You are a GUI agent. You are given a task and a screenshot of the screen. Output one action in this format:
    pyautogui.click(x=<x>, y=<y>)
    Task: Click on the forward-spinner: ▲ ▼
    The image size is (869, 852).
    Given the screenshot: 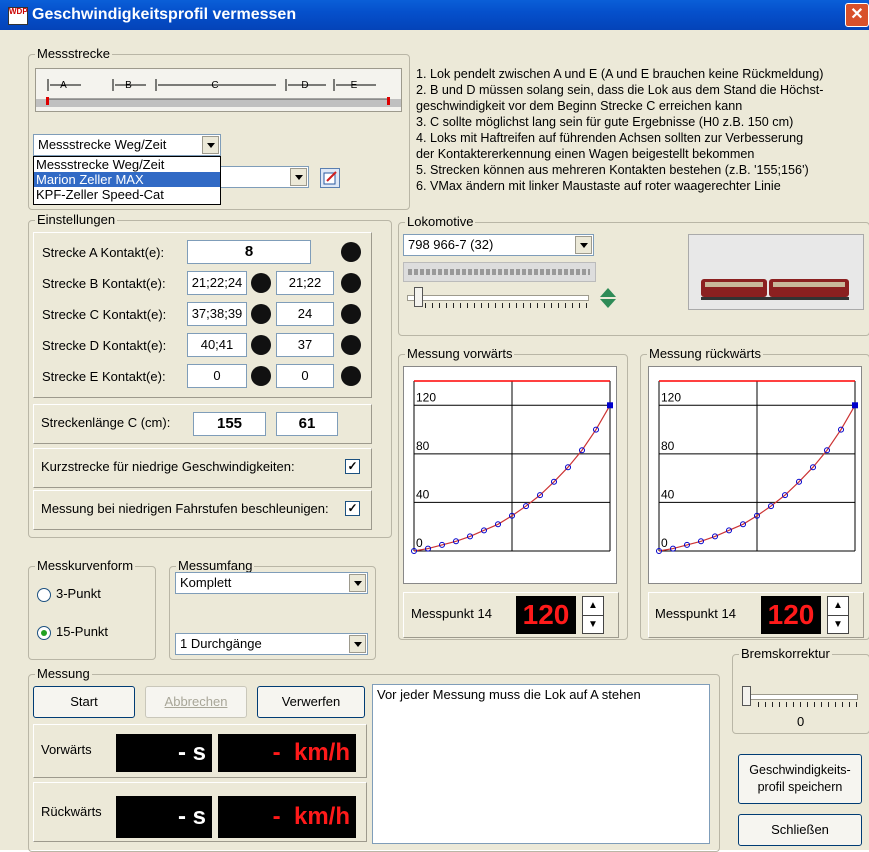 What is the action you would take?
    pyautogui.click(x=593, y=615)
    